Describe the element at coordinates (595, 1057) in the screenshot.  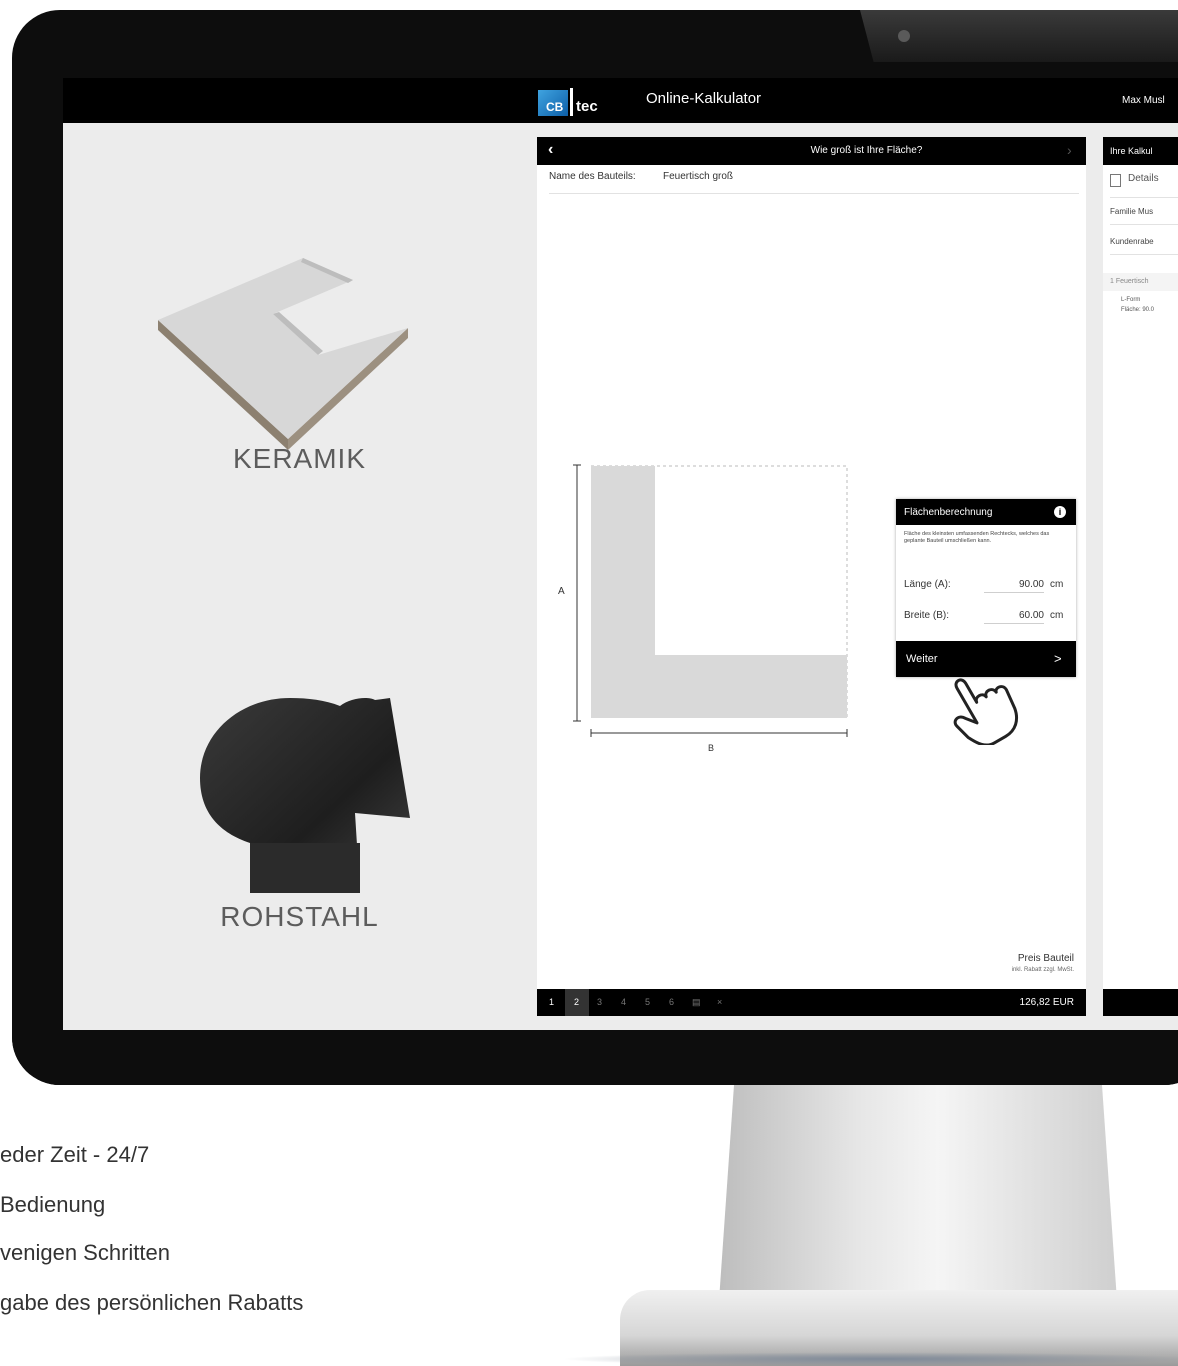
I see `monitor-chin` at that location.